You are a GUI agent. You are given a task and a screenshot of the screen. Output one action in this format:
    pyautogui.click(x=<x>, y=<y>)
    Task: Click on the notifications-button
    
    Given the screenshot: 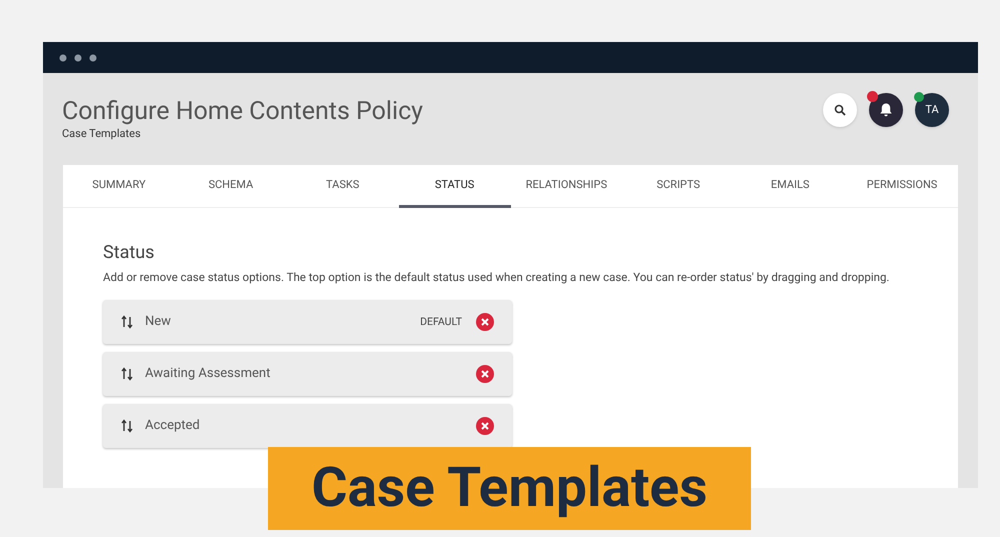 What is the action you would take?
    pyautogui.click(x=886, y=110)
    